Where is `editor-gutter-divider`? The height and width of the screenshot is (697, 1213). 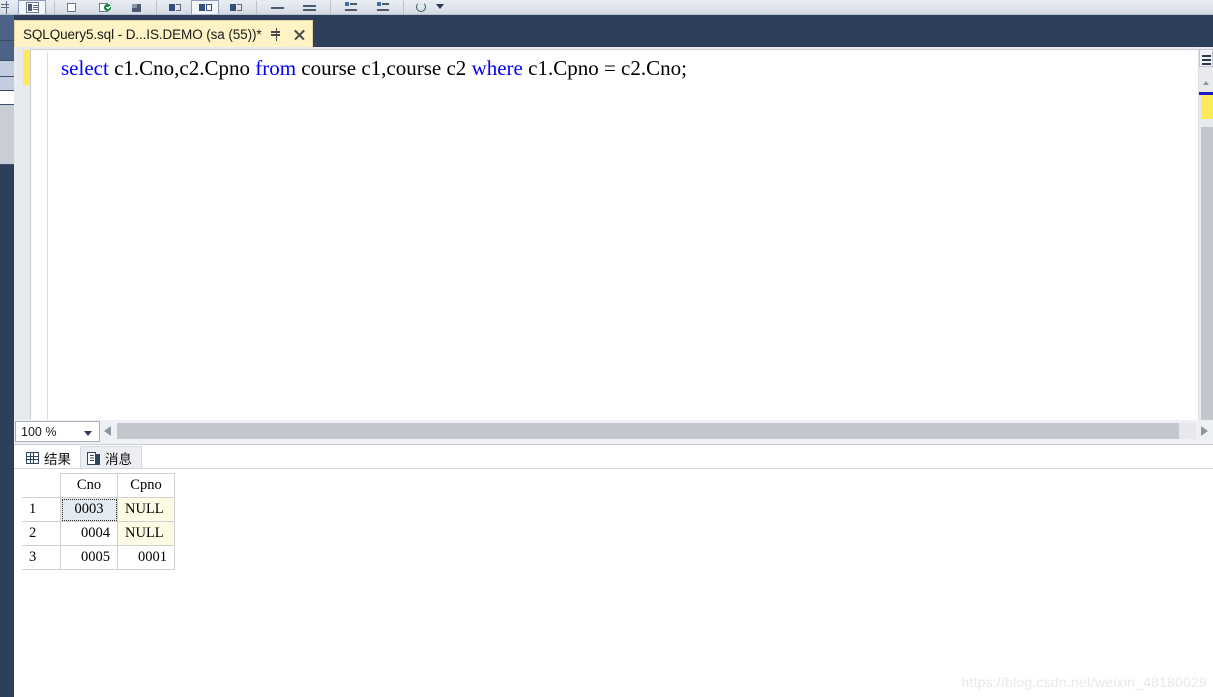
editor-gutter-divider is located at coordinates (47, 237).